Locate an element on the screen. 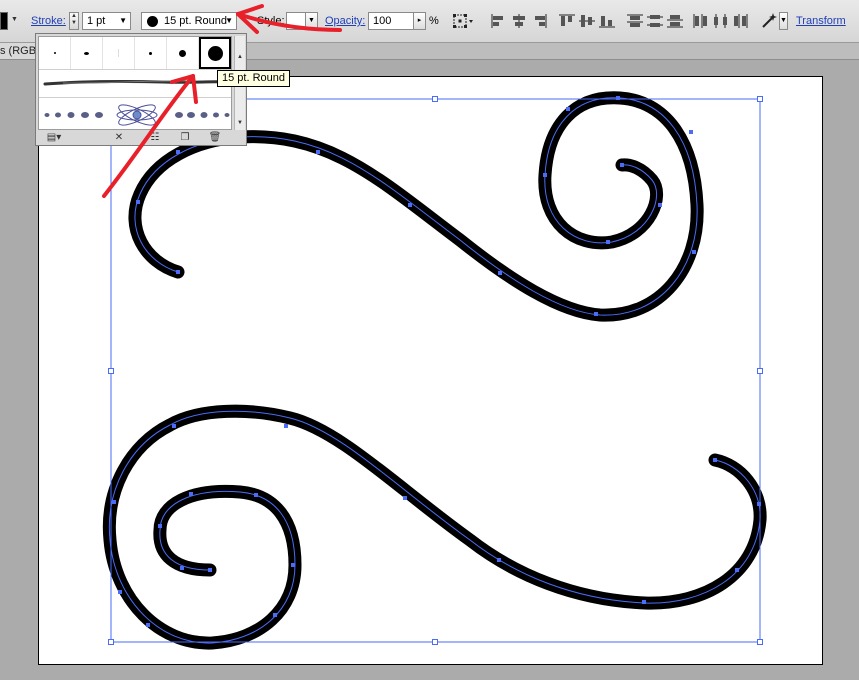 This screenshot has width=859, height=680. annotation-layer is located at coordinates (222, 101).